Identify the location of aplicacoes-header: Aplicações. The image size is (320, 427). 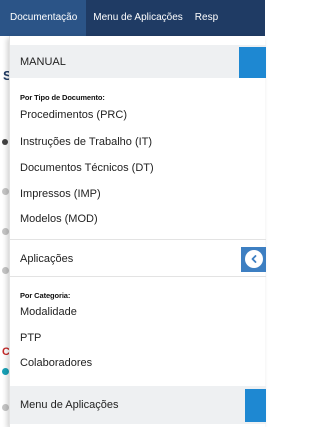
(138, 258).